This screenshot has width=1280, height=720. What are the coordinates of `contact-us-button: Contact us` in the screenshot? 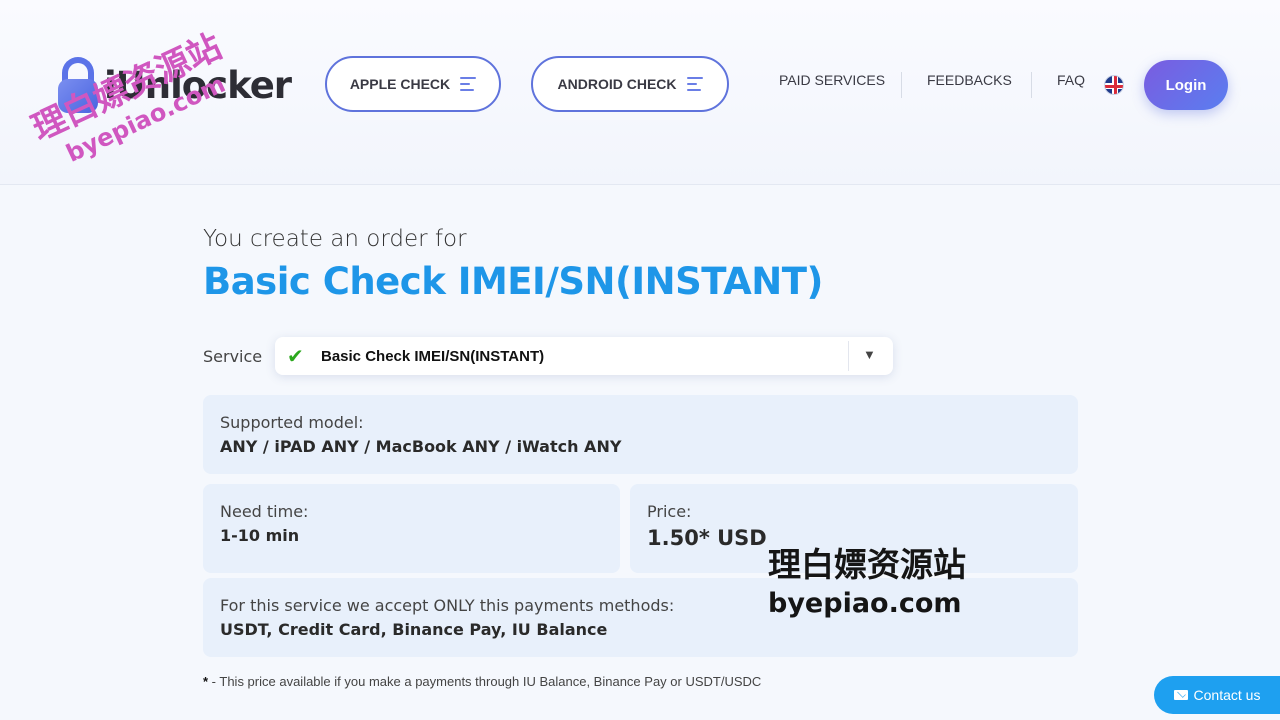 It's located at (1217, 695).